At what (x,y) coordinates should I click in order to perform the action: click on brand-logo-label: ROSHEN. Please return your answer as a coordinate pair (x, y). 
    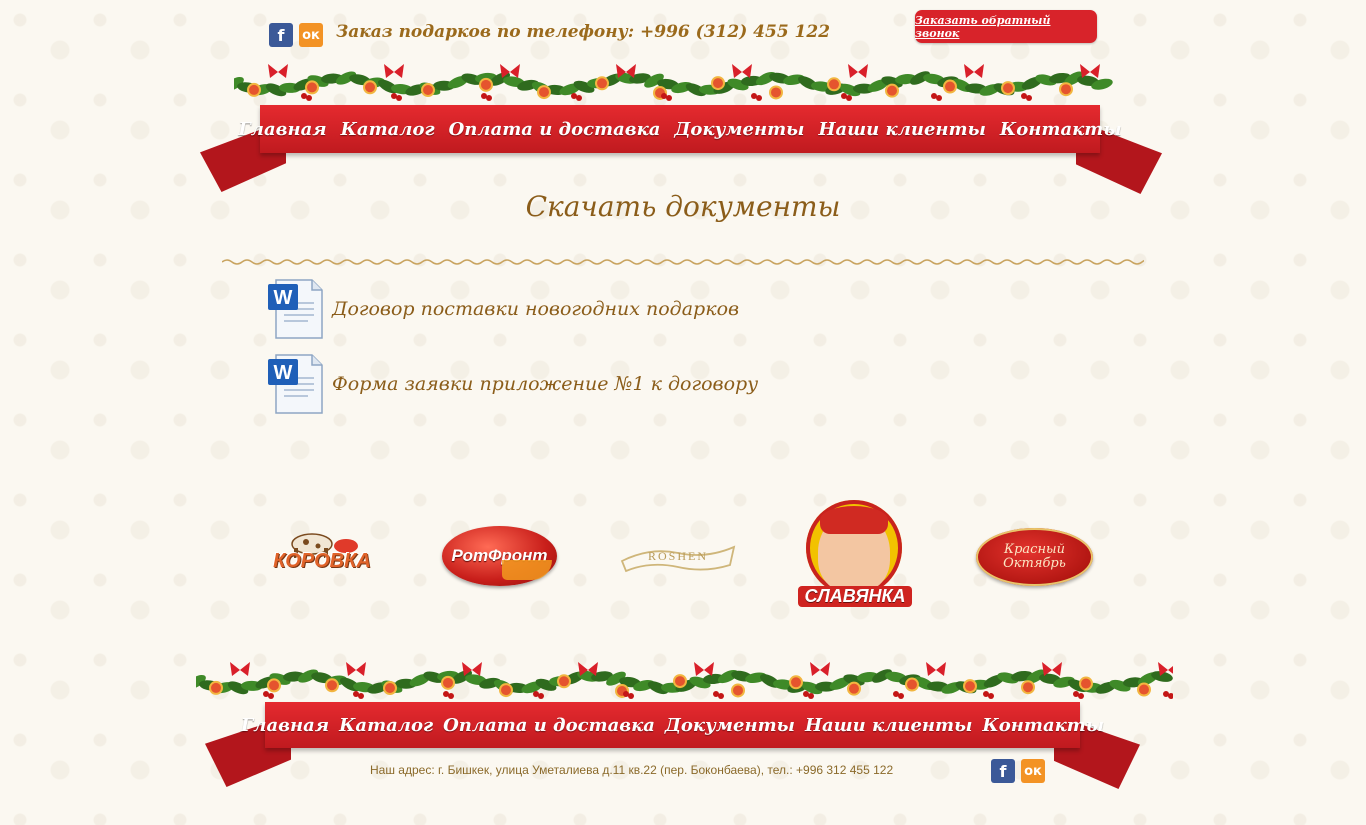
    Looking at the image, I should click on (677, 556).